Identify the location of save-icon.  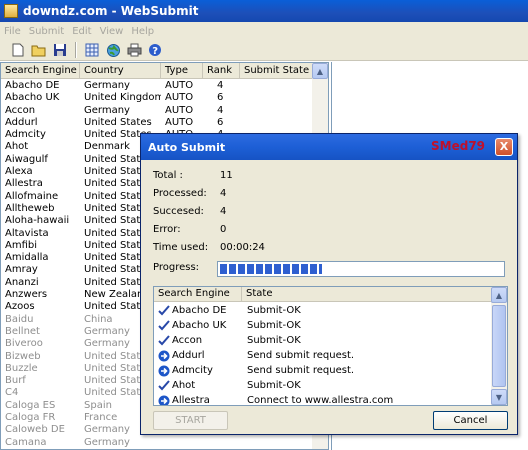
(60, 50).